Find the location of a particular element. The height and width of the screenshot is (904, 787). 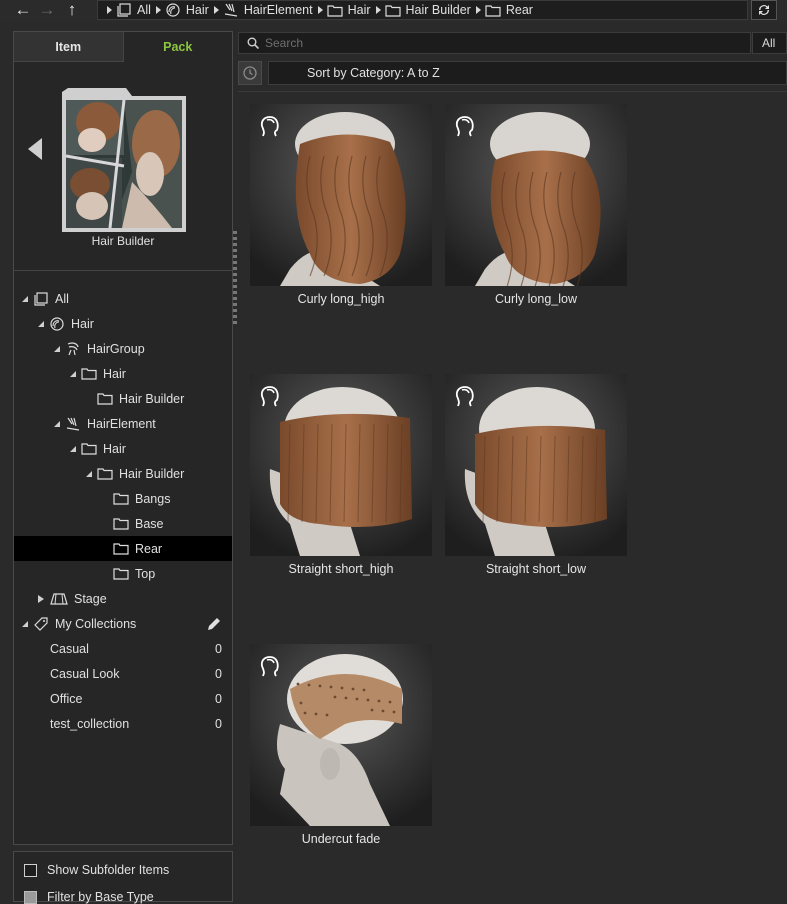

history-button is located at coordinates (250, 73).